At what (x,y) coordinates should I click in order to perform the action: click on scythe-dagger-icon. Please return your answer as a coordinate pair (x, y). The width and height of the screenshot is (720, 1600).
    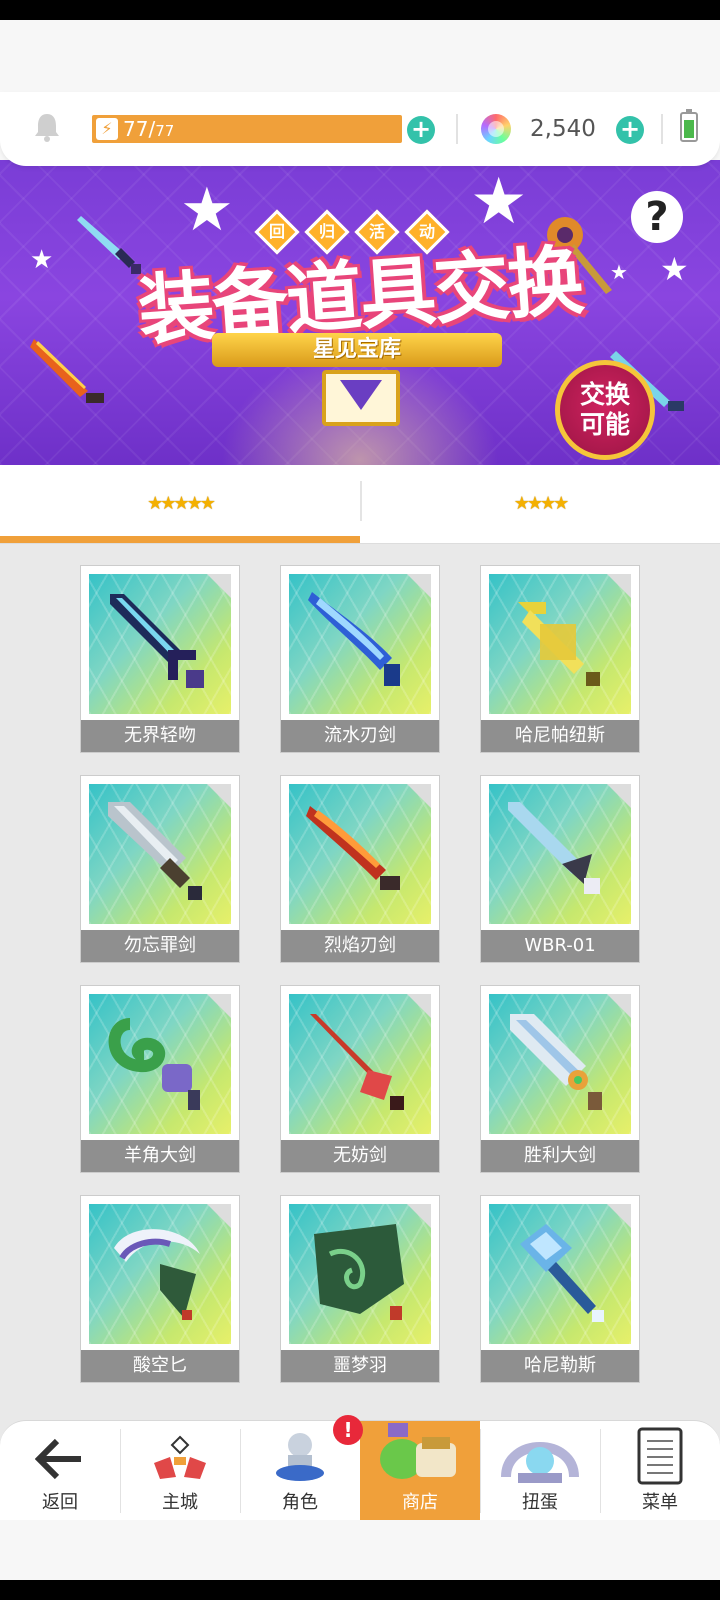
    Looking at the image, I should click on (157, 1274).